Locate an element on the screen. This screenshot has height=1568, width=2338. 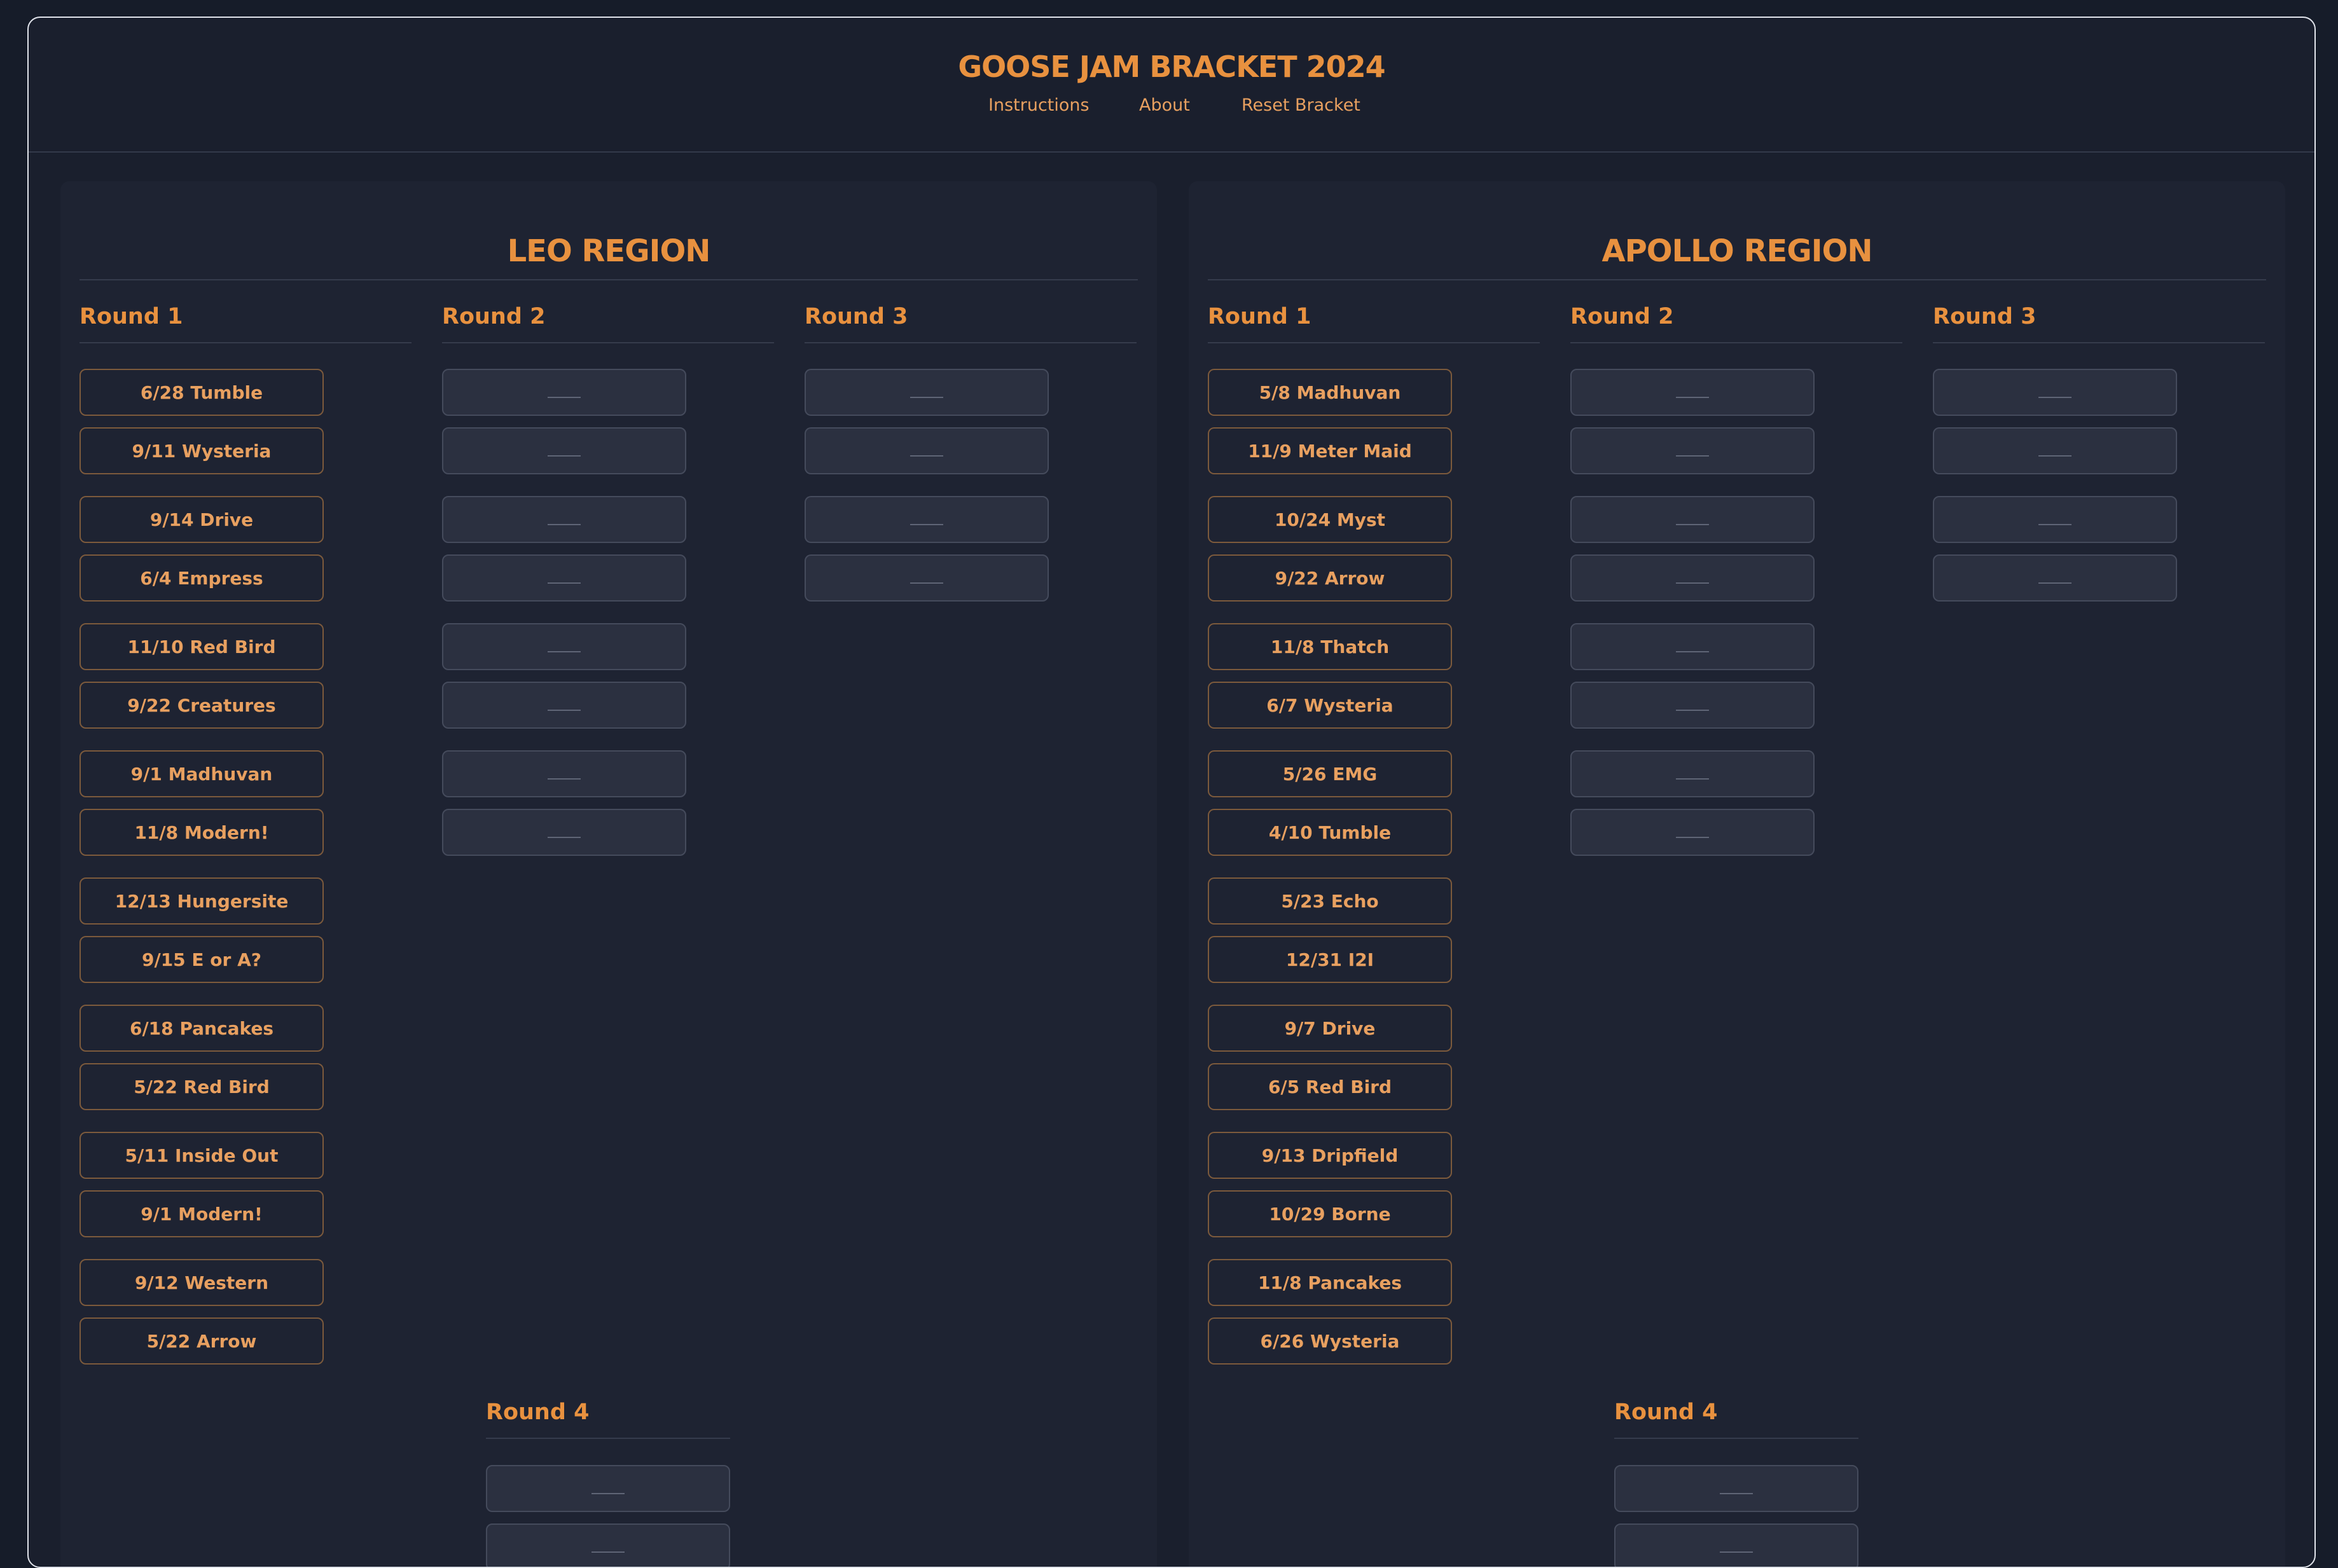
round-1-team-slot: 9/12 Western is located at coordinates (202, 1282).